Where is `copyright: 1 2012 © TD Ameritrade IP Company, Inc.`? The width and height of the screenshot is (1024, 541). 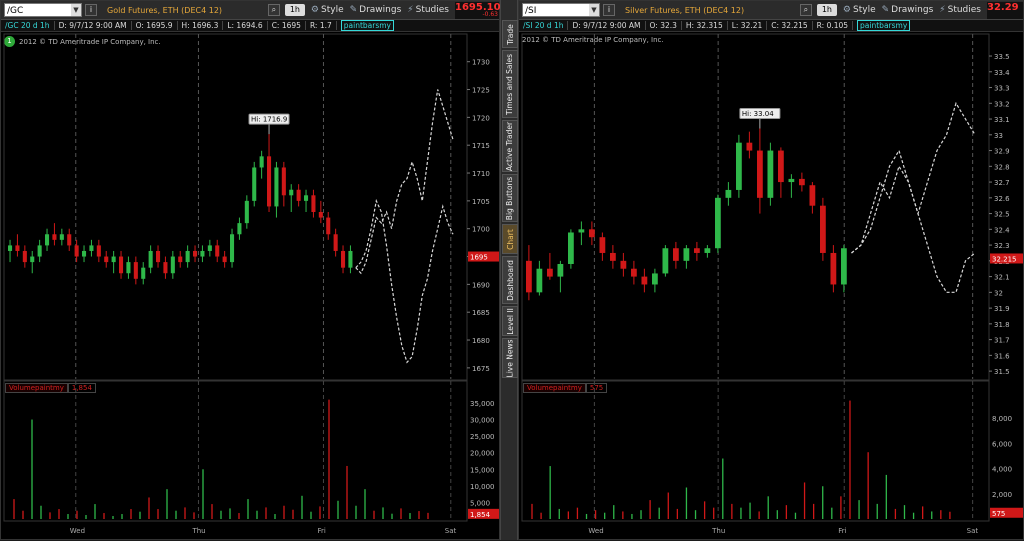 copyright: 1 2012 © TD Ameritrade IP Company, Inc. is located at coordinates (82, 41).